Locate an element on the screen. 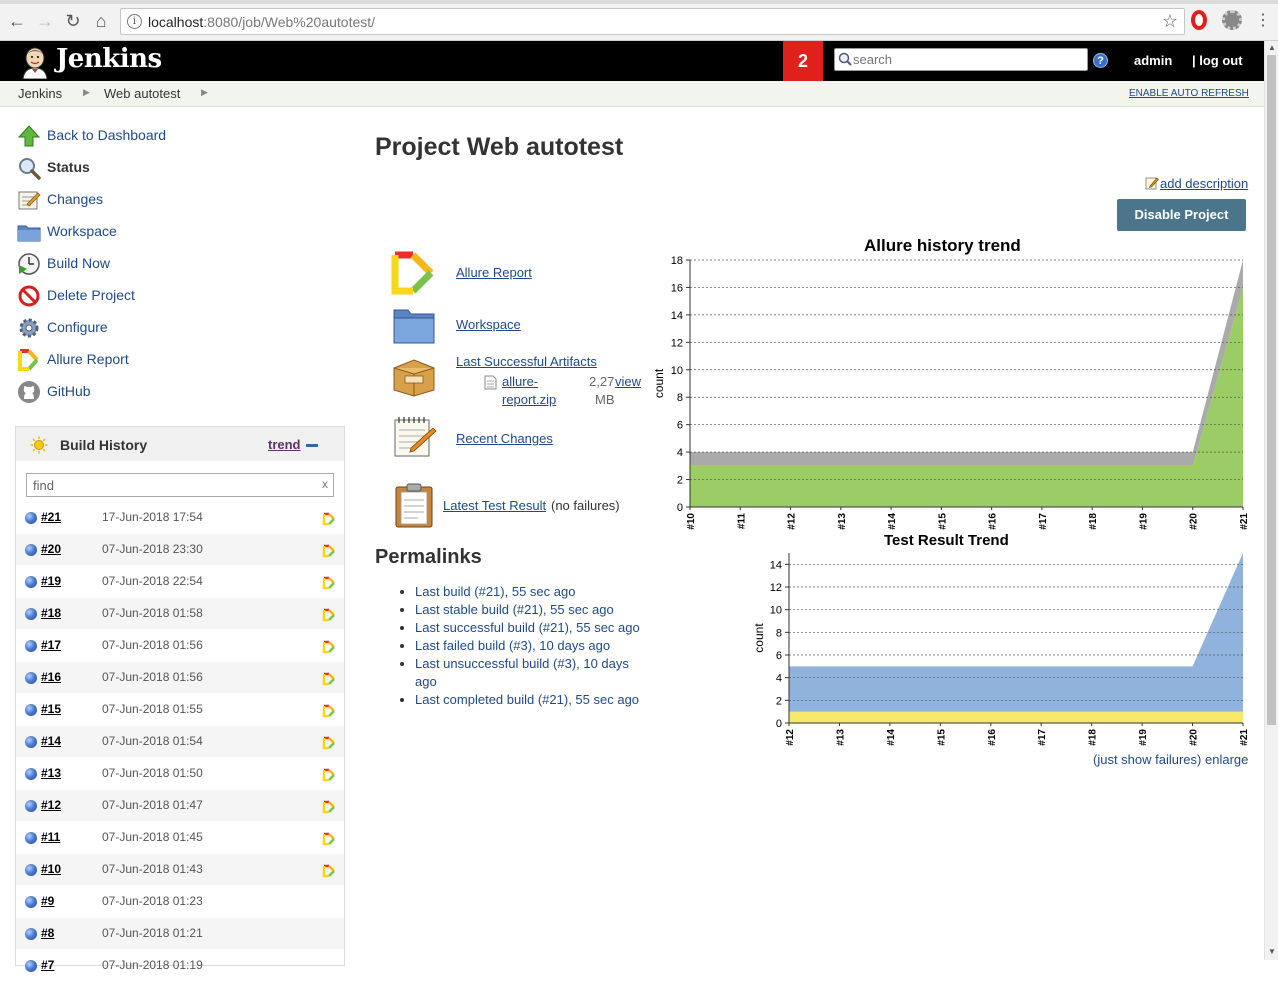  build-number-link: #12 is located at coordinates (51, 805).